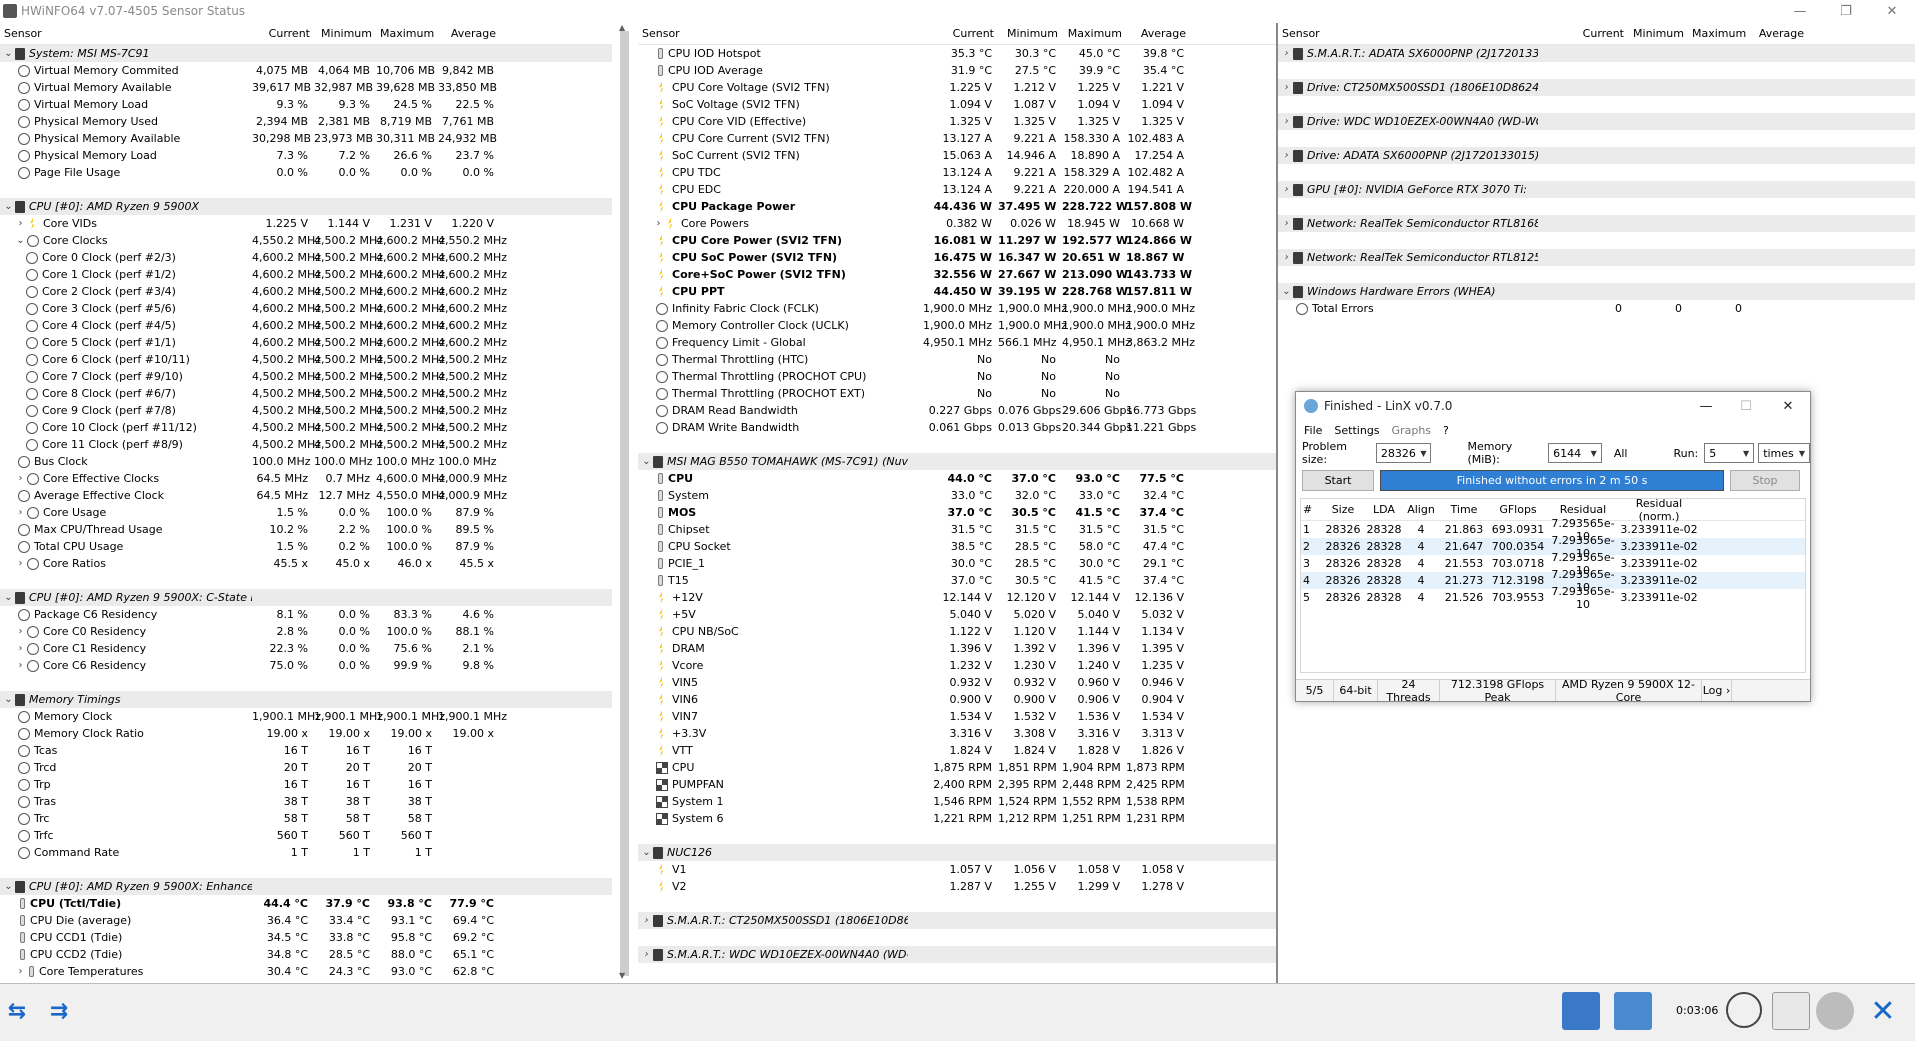  Describe the element at coordinates (1788, 406) in the screenshot. I see `linx-close-button: ✕` at that location.